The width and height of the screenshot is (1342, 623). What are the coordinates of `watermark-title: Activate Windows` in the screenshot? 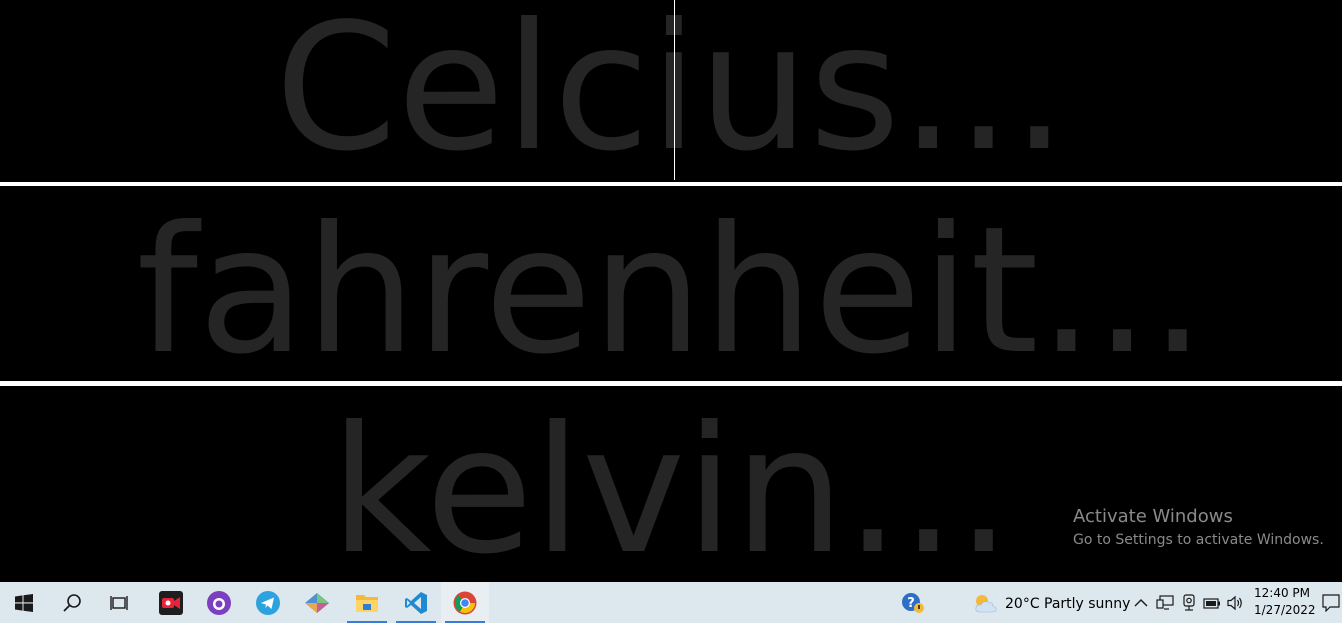 It's located at (1153, 516).